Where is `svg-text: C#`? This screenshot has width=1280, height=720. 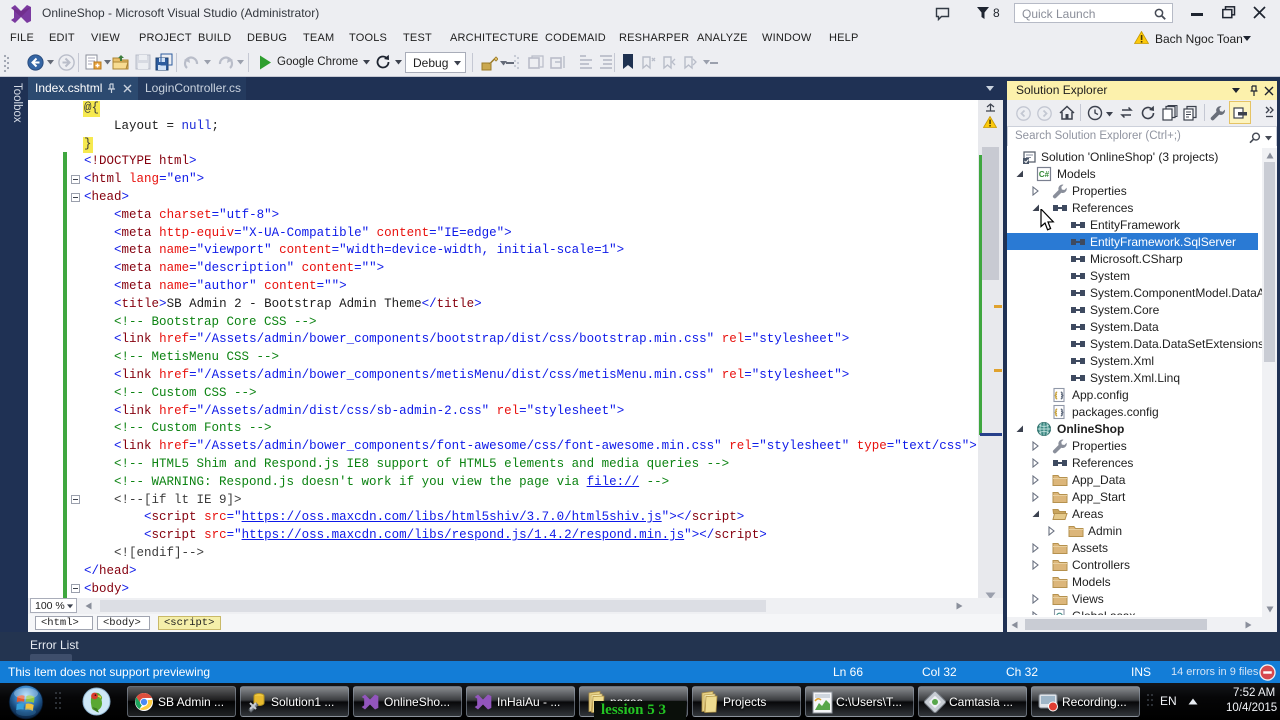
svg-text: C# is located at coordinates (1044, 174).